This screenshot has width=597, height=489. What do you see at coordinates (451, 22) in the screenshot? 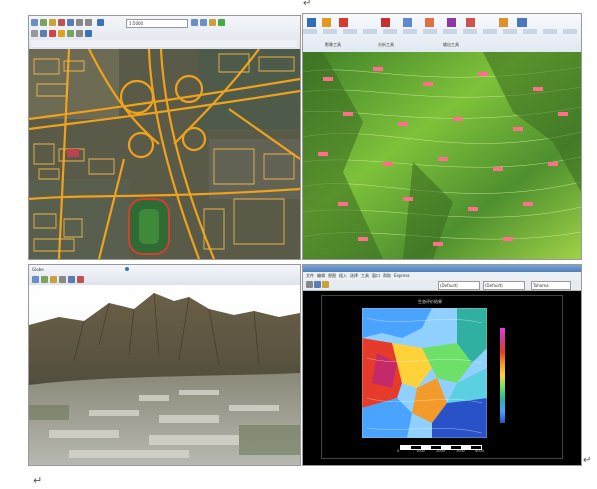
I see `ribbon-target-icon` at bounding box center [451, 22].